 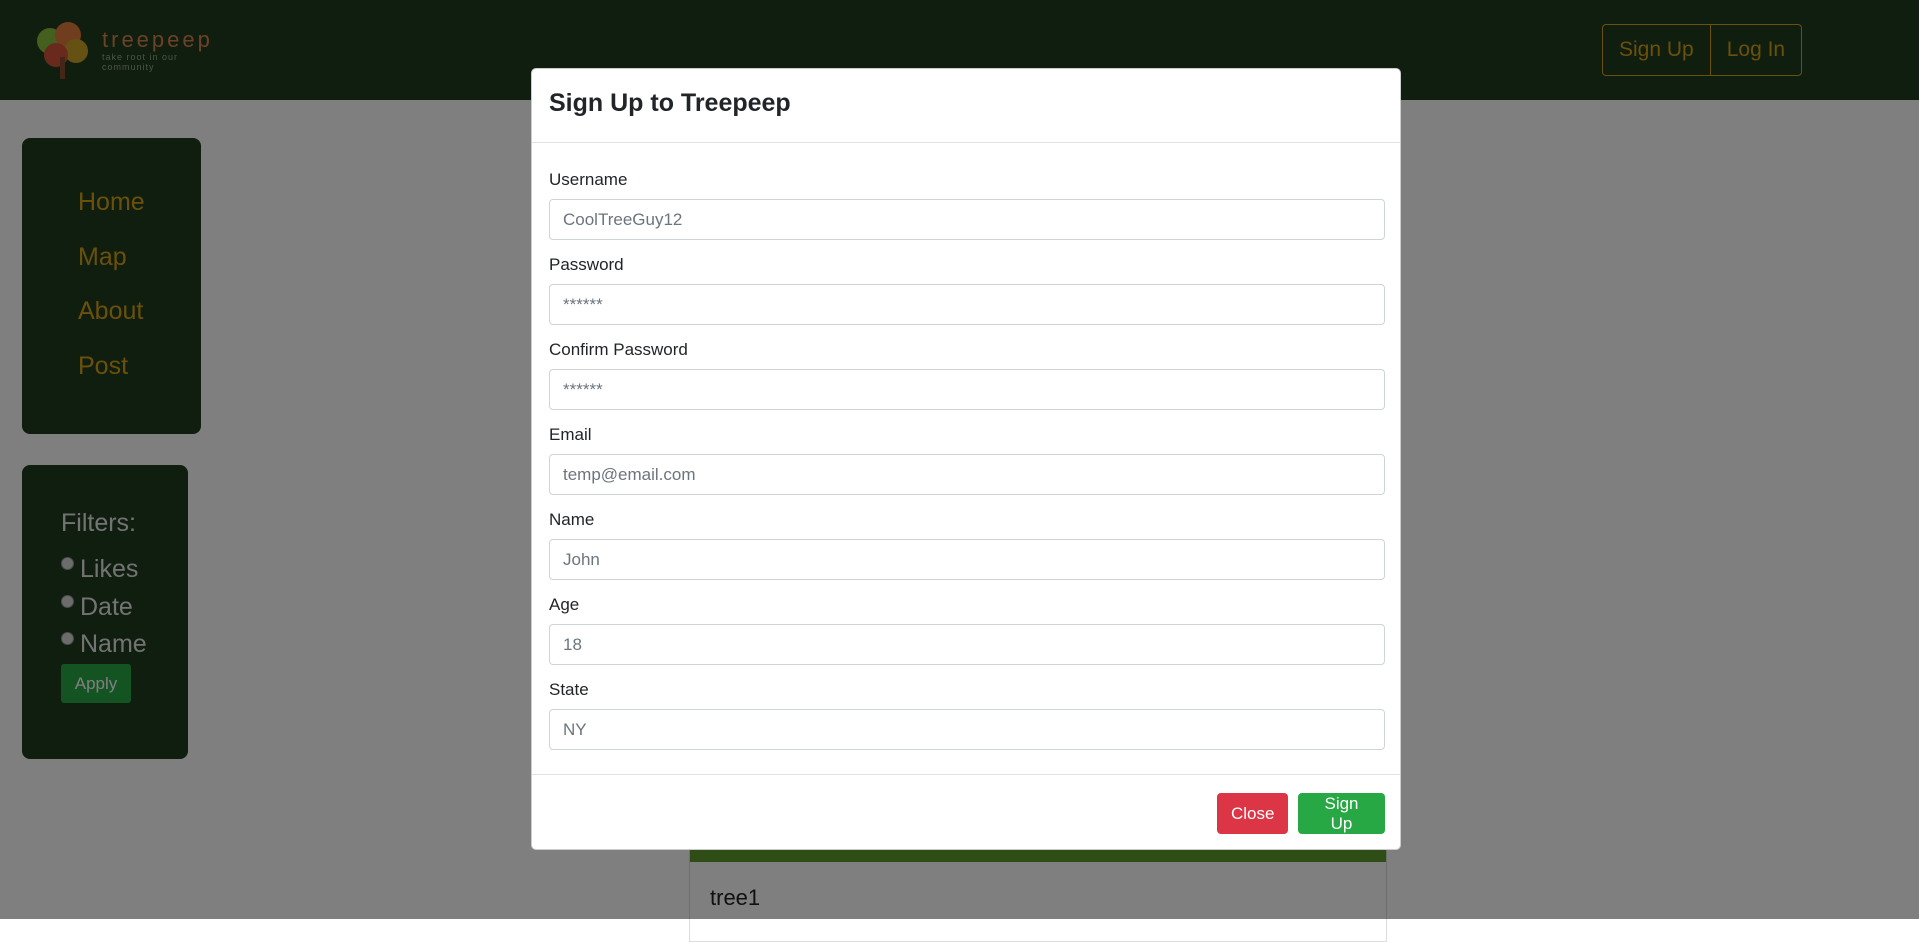 What do you see at coordinates (967, 219) in the screenshot?
I see `username-input` at bounding box center [967, 219].